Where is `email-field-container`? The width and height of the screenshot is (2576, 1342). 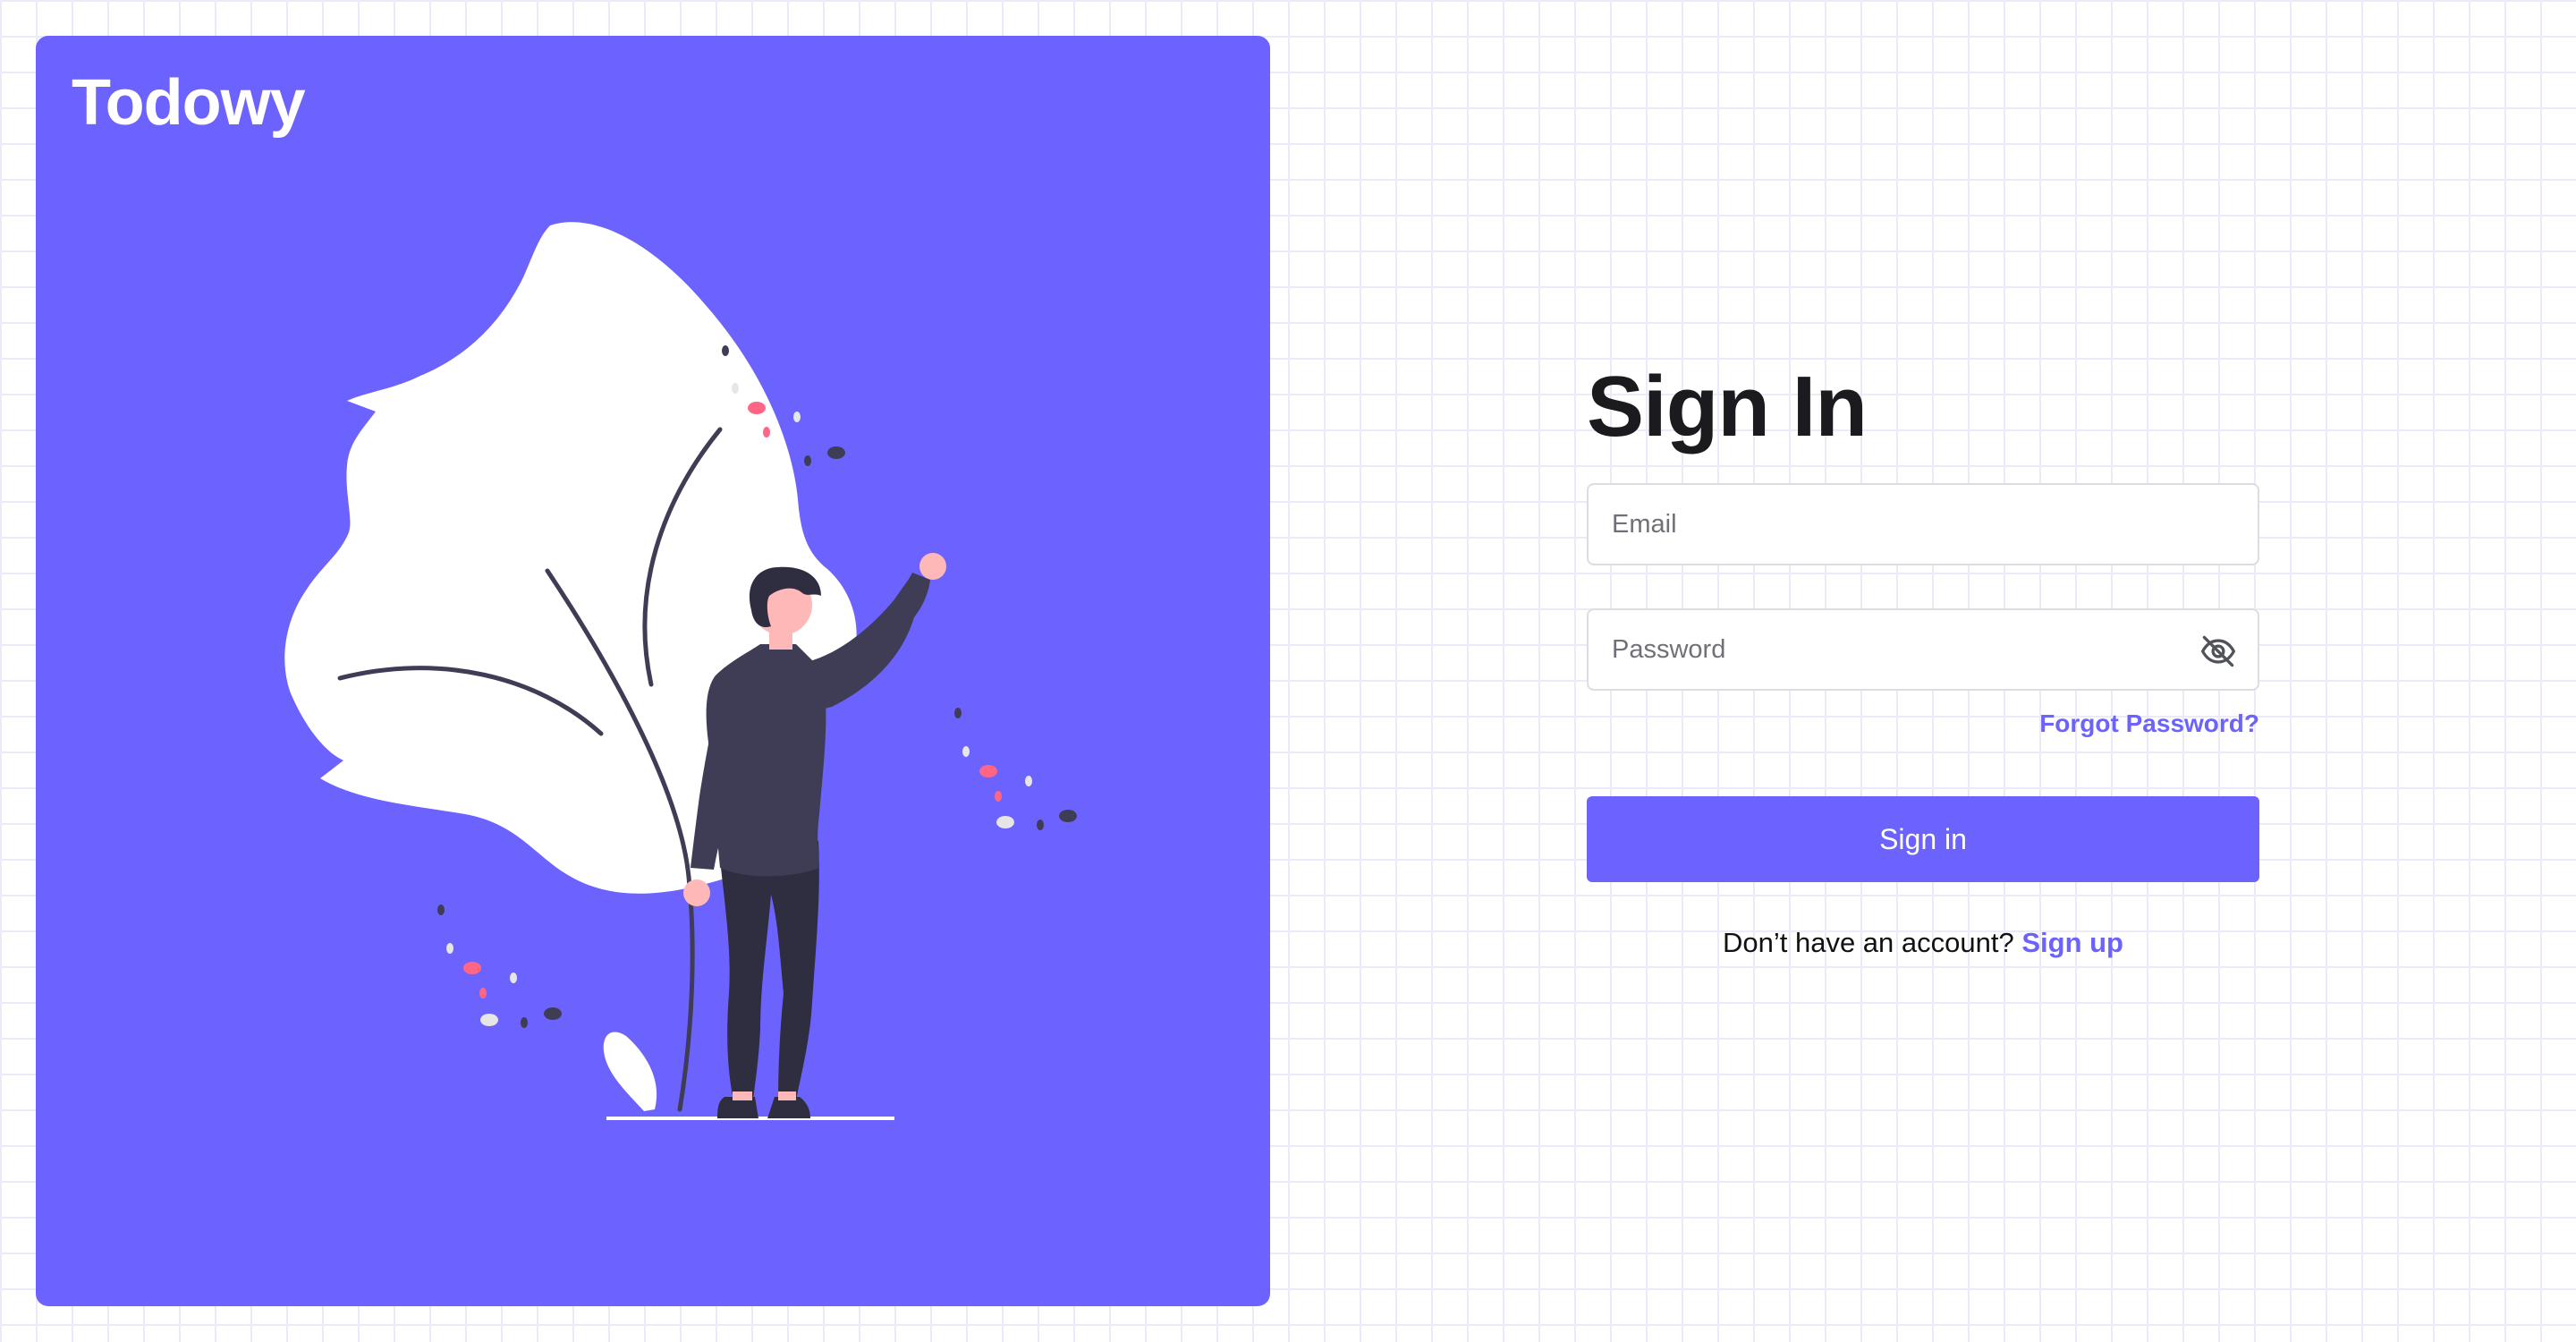 email-field-container is located at coordinates (1923, 524).